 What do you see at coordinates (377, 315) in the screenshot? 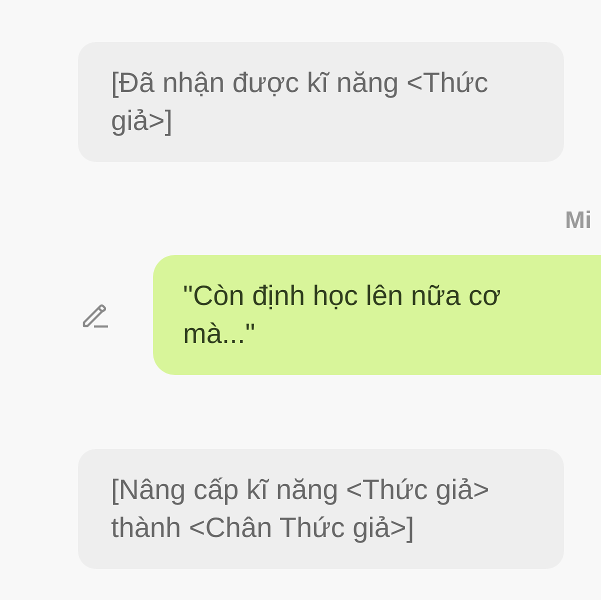
I see `message-bubble: "Còn định học lên nữa cơ mà..."` at bounding box center [377, 315].